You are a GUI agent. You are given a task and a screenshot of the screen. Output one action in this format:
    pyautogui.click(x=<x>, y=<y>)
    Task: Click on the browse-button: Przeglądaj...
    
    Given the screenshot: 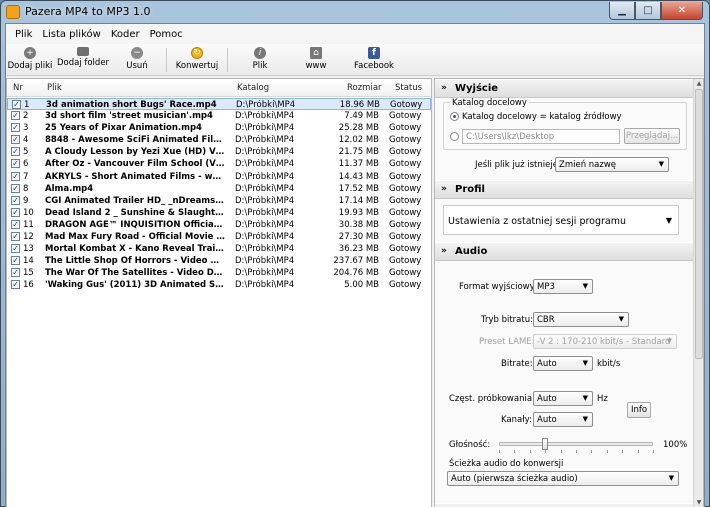 What is the action you would take?
    pyautogui.click(x=652, y=136)
    